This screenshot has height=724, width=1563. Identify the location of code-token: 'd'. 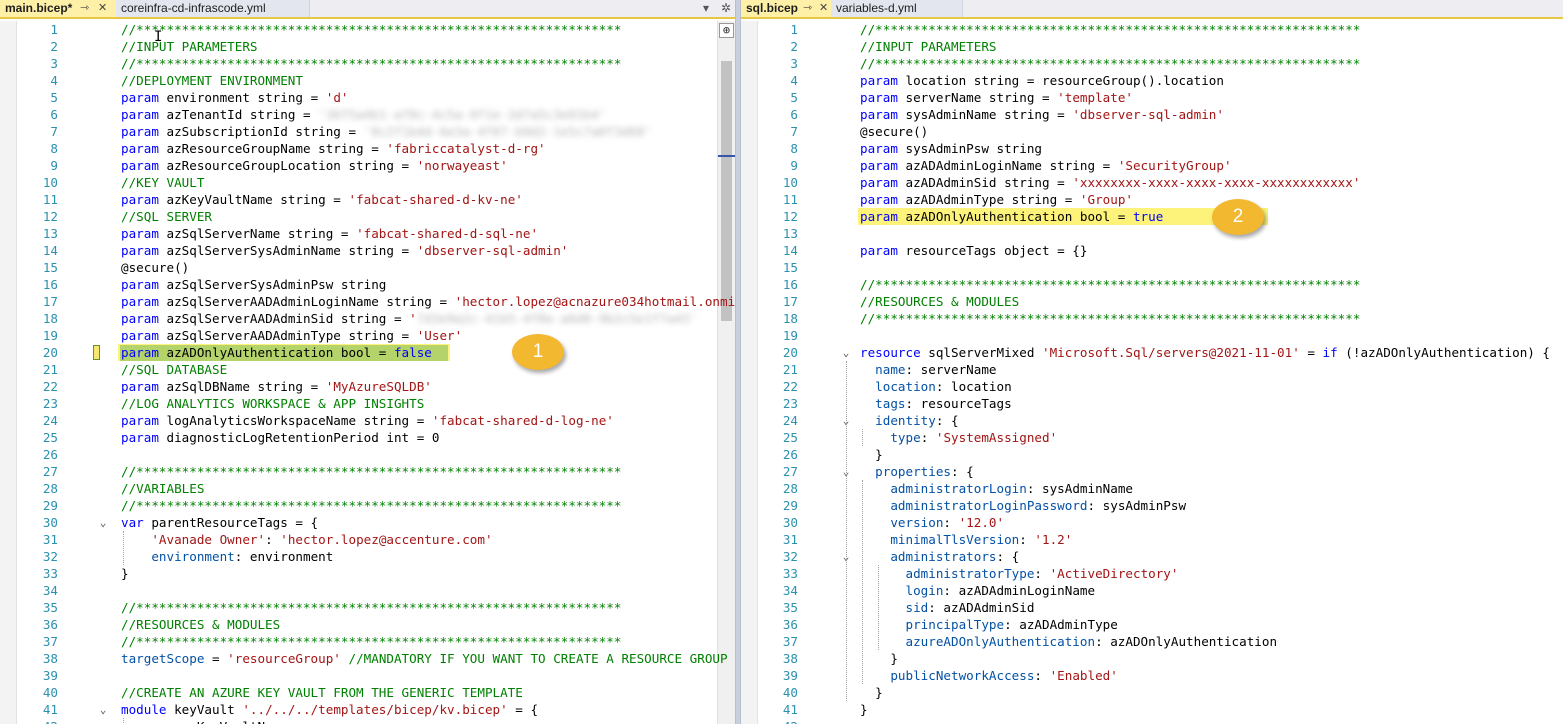
(337, 97).